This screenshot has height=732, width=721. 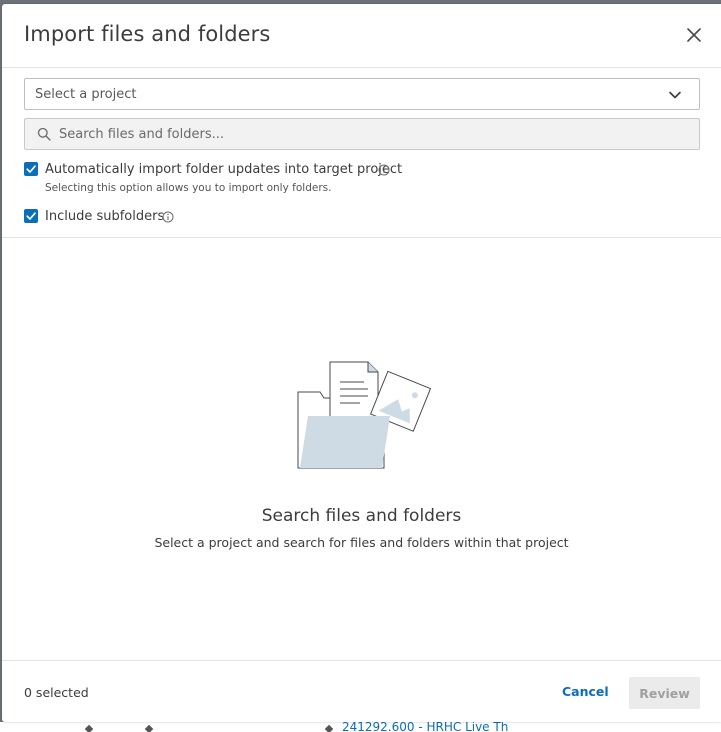 What do you see at coordinates (361, 36) in the screenshot?
I see `dialog-header: Import files and folders` at bounding box center [361, 36].